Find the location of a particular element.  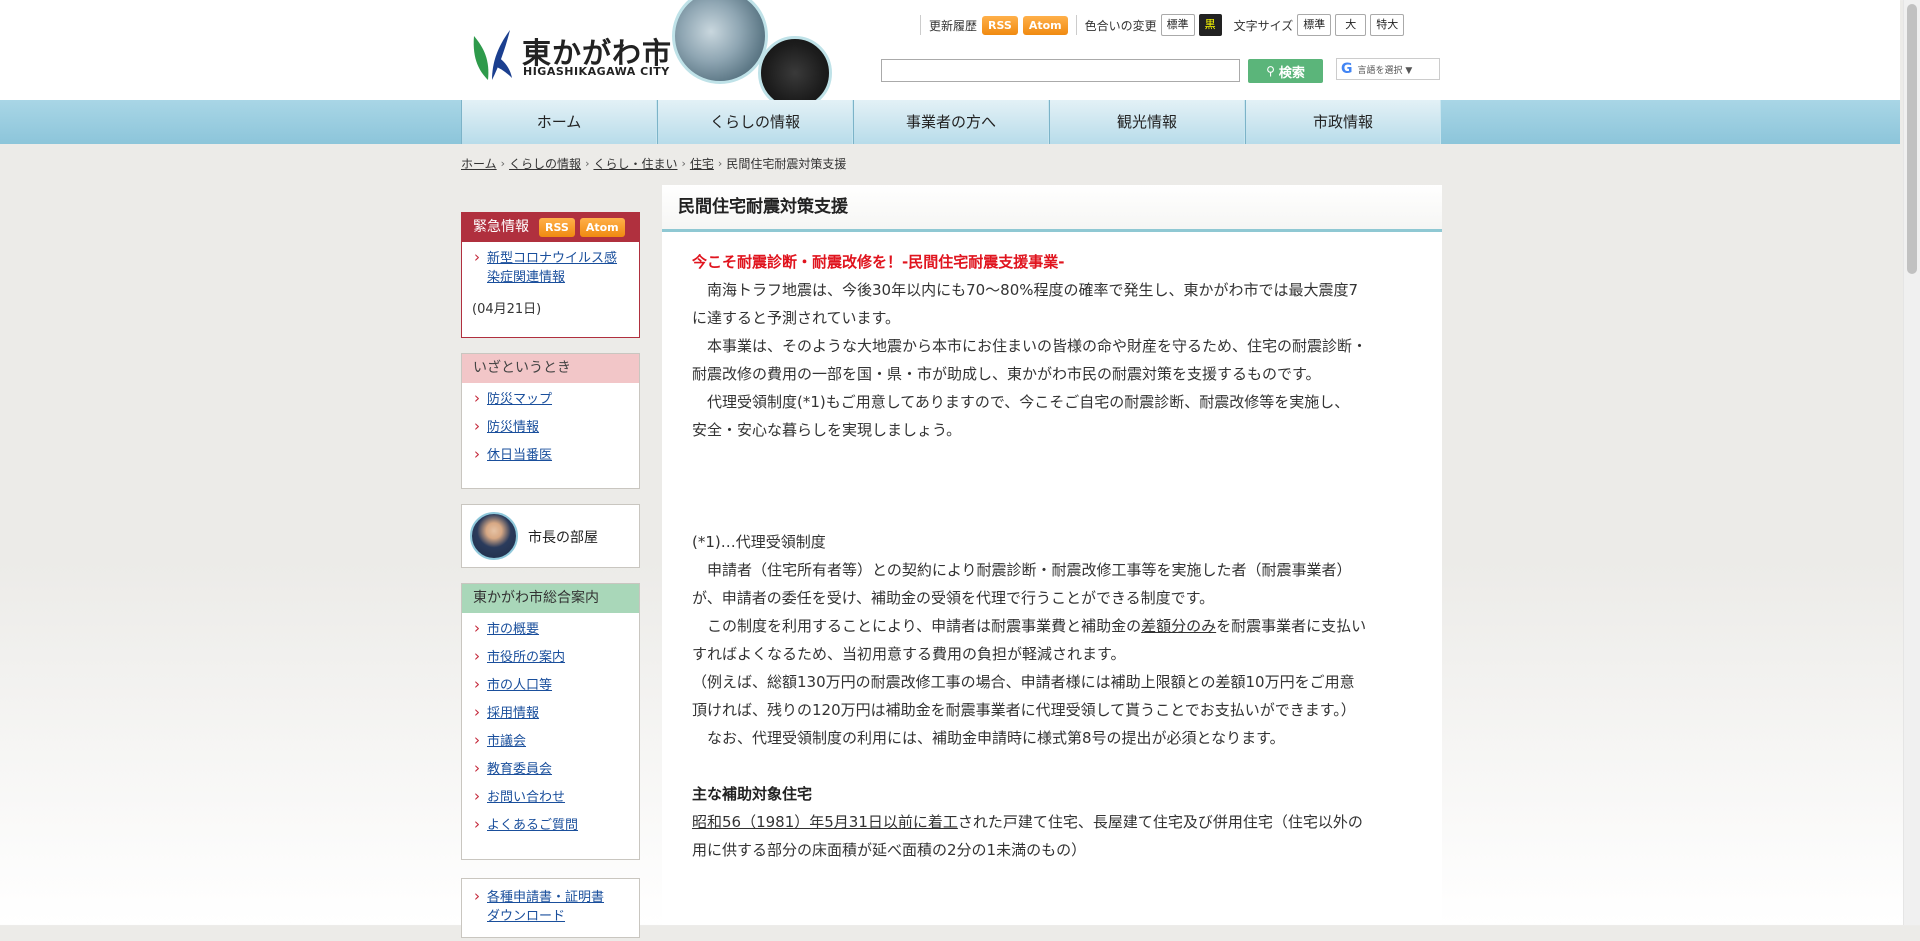

nav-business: 事業者の方へ is located at coordinates (951, 122).